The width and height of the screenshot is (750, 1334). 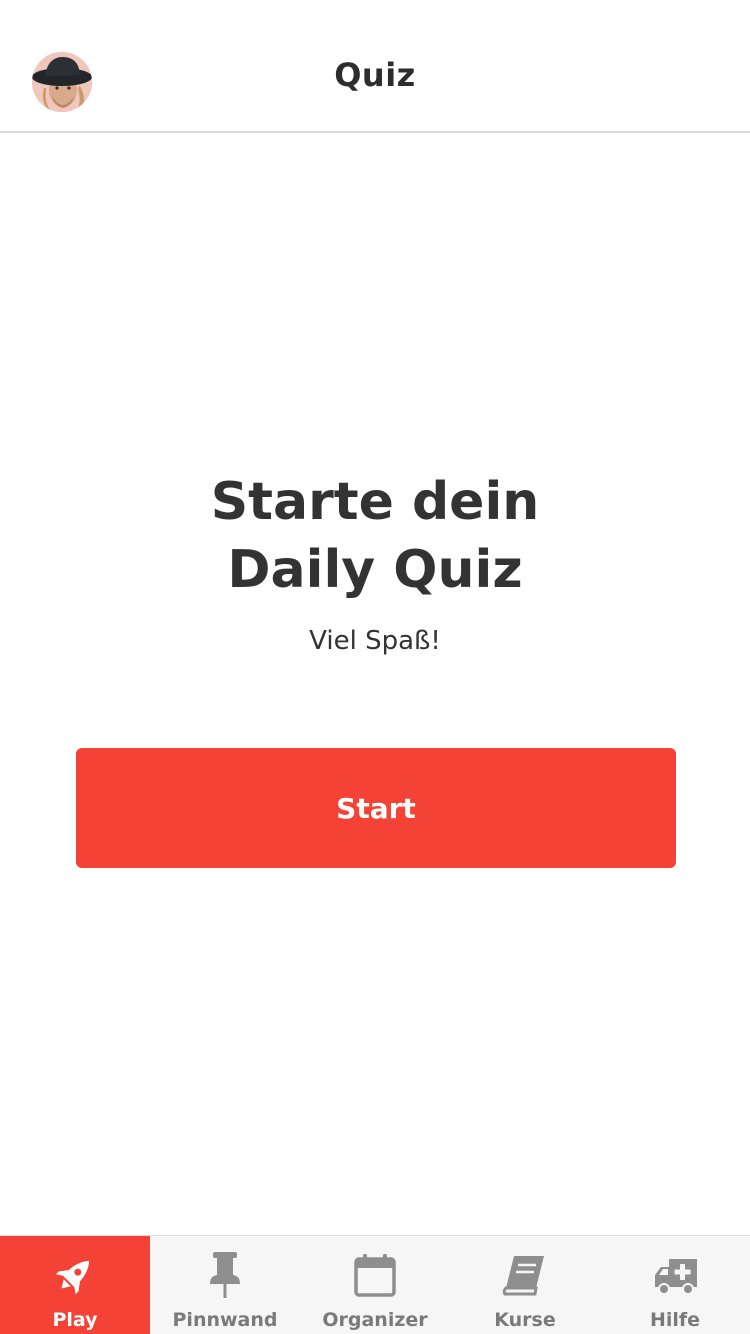 I want to click on headline-line-2: Daily Quiz, so click(x=375, y=570).